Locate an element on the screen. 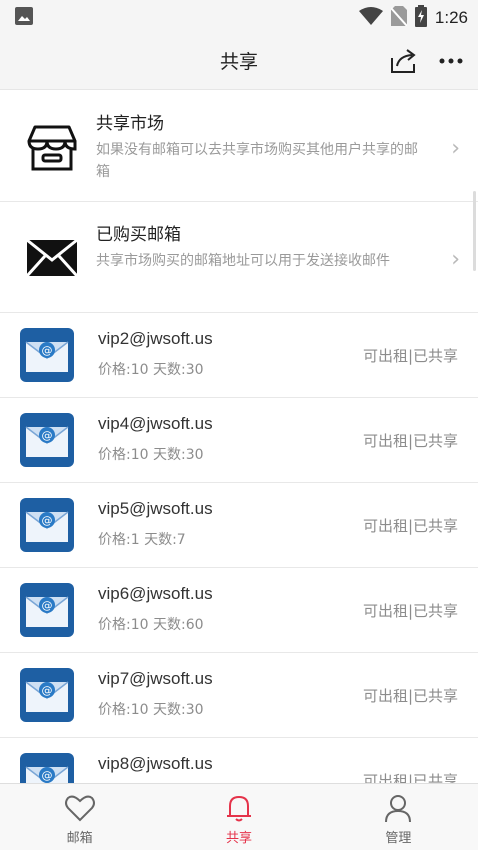  mailbox-address: vip4@jwsoft.us is located at coordinates (155, 423).